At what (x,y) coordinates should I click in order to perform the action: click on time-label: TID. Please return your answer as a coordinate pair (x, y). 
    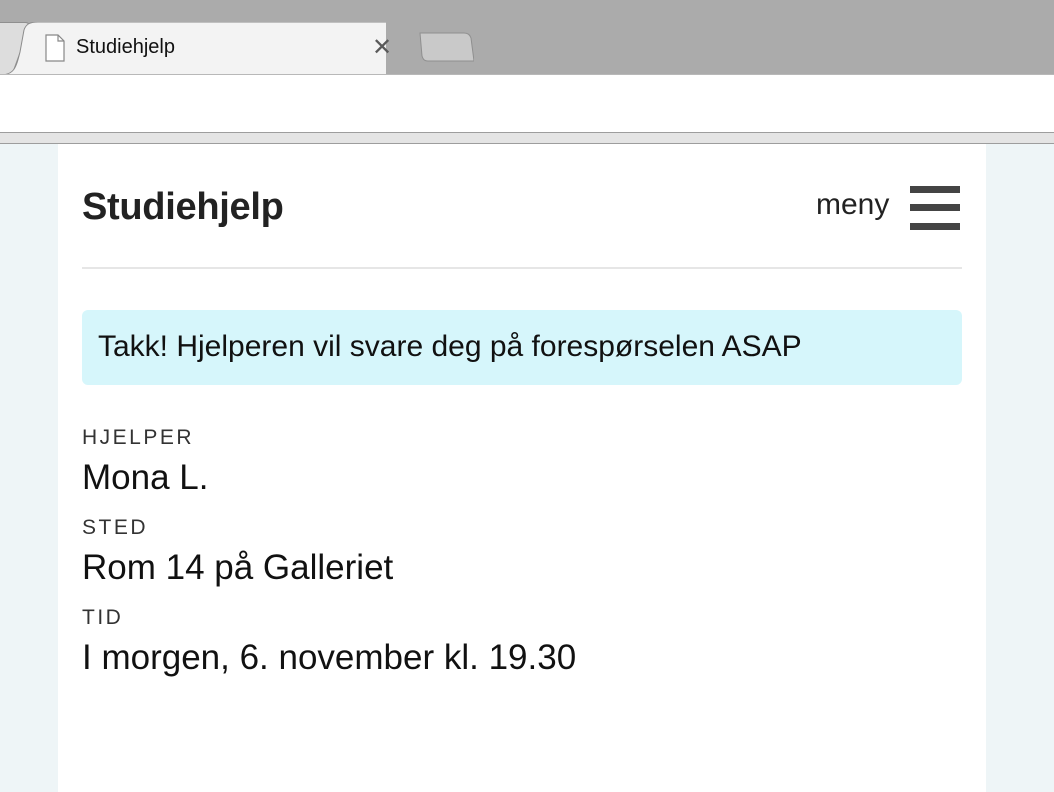
    Looking at the image, I should click on (103, 617).